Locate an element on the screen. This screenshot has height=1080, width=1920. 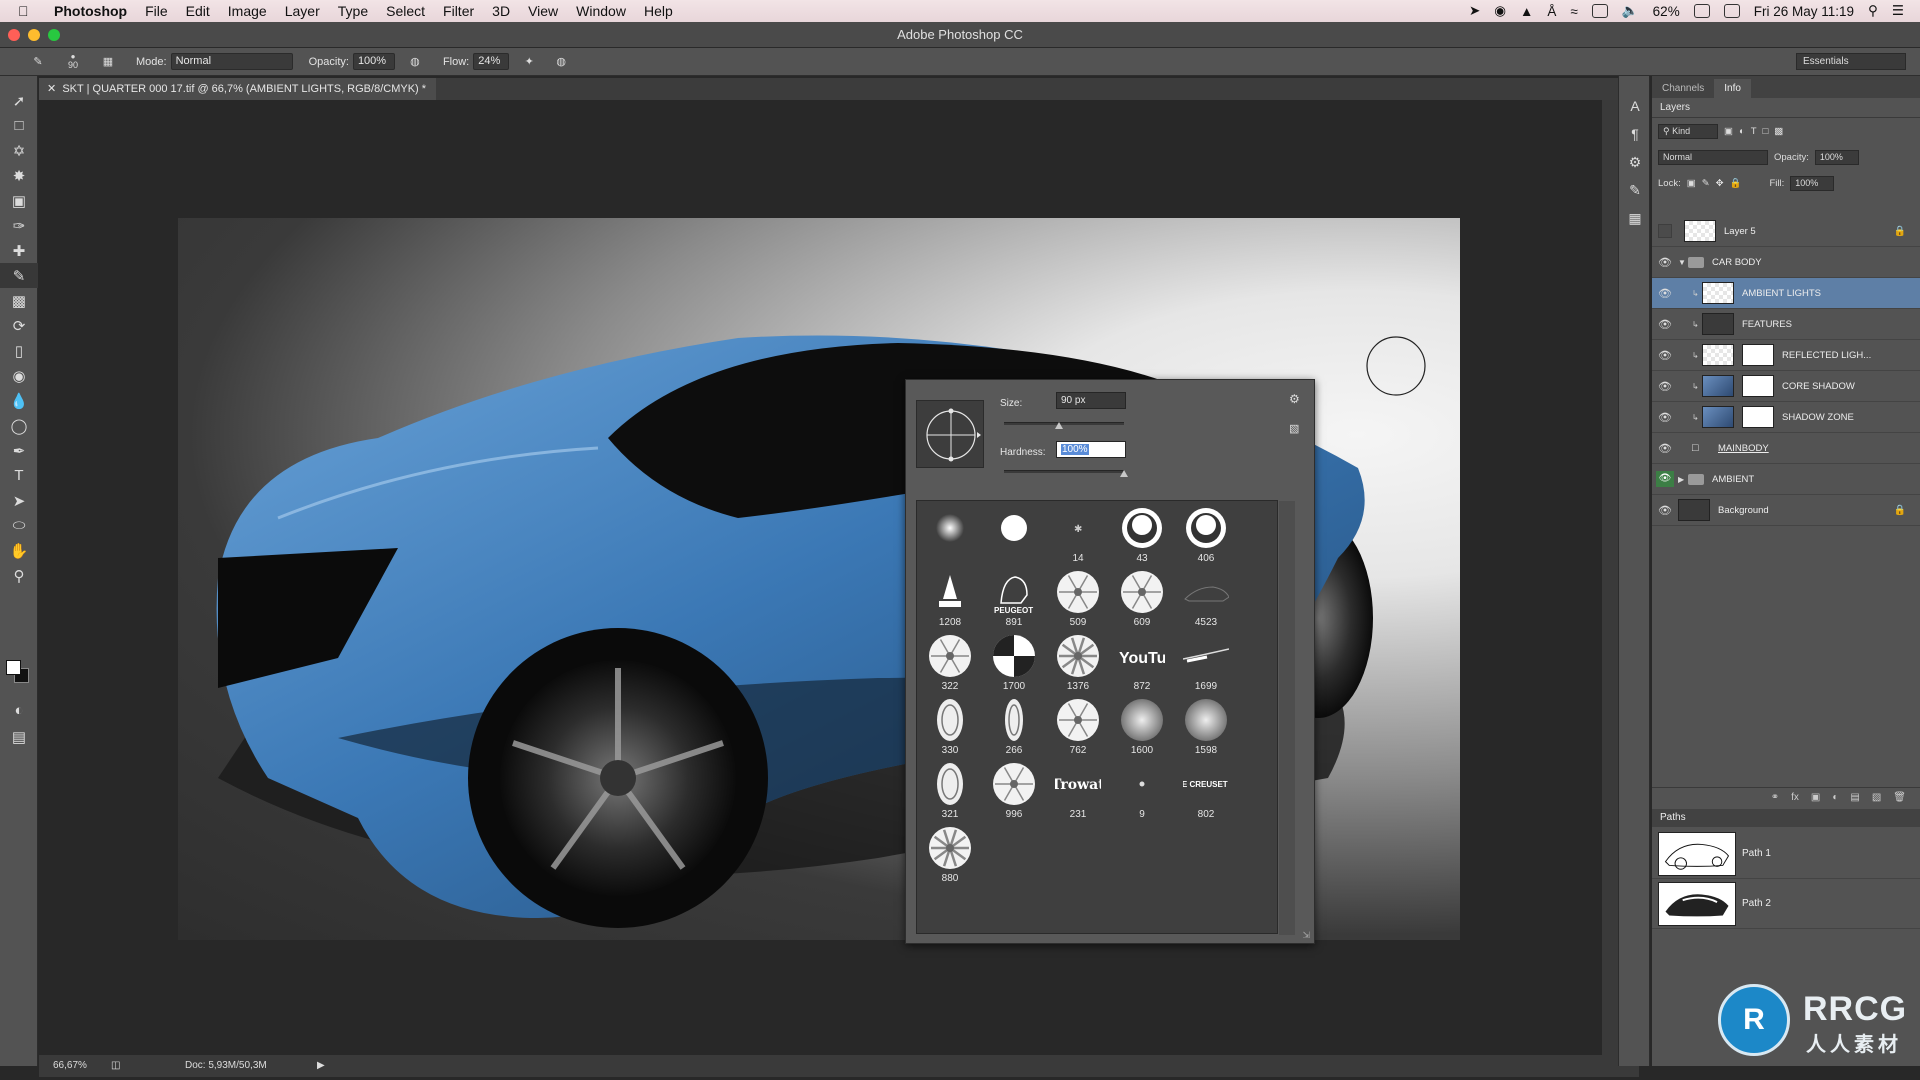
layer-row-ambient-group: 👁 ▶ AMBIENT is located at coordinates (1786, 479).